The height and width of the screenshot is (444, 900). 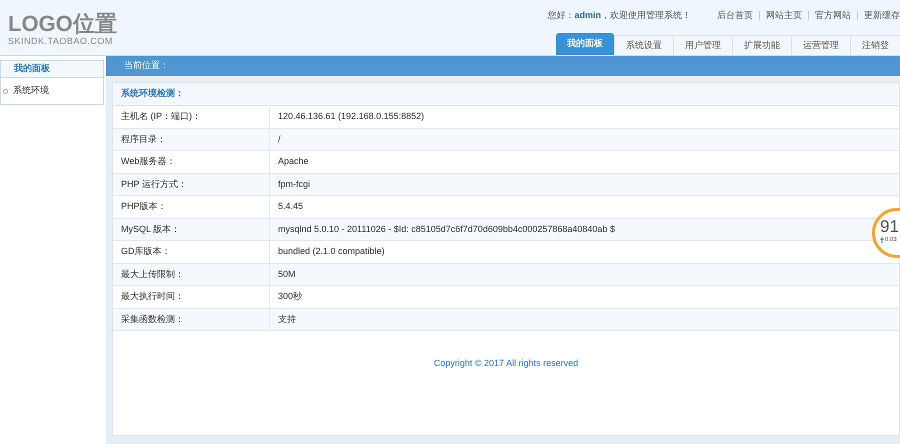 I want to click on nav-tab: 运营管理, so click(x=820, y=45).